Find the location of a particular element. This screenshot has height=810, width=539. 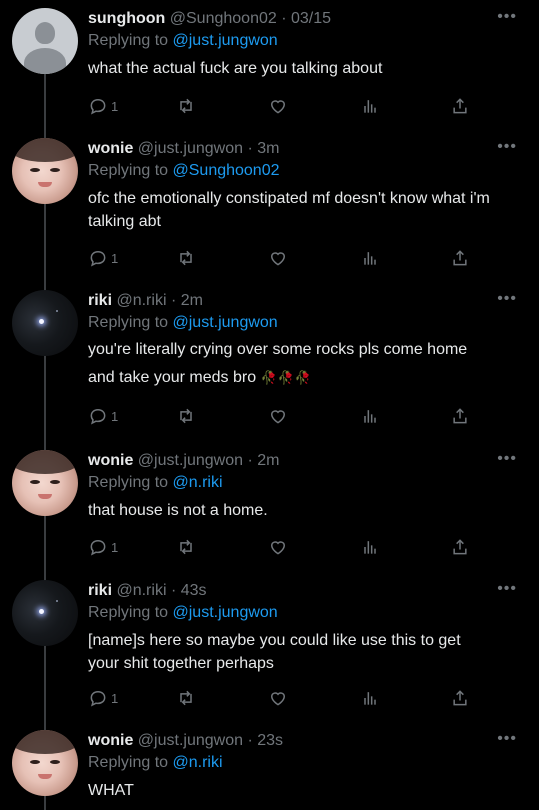

reply-to-link: @Sunghoon02 is located at coordinates (226, 170).